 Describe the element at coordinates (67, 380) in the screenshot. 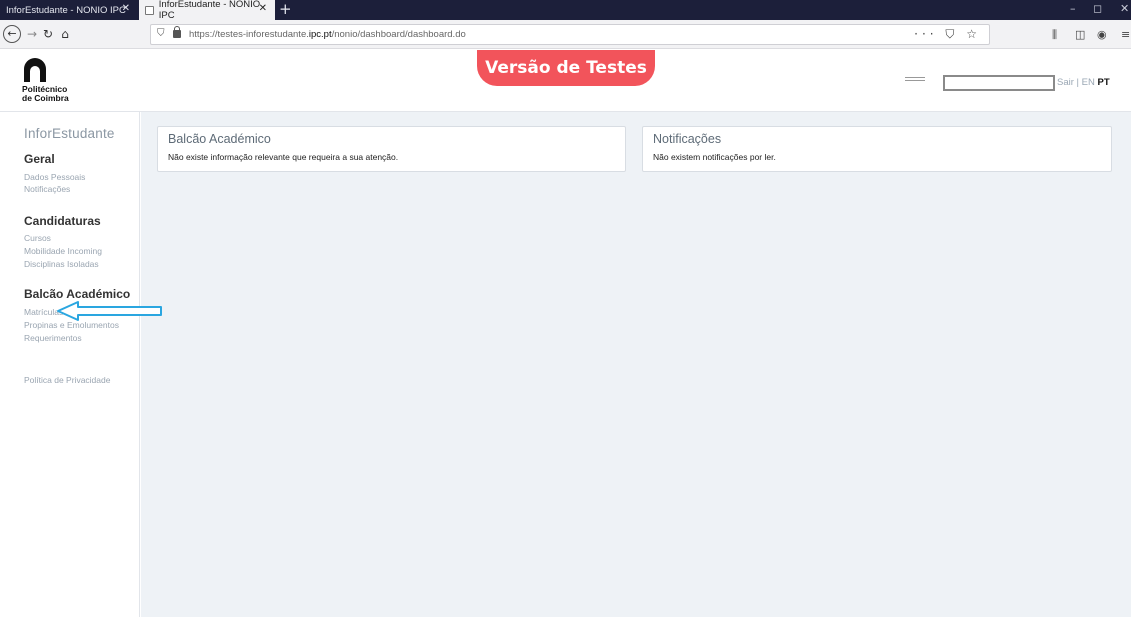

I see `privacy-policy-link: Política de Privacidade` at that location.